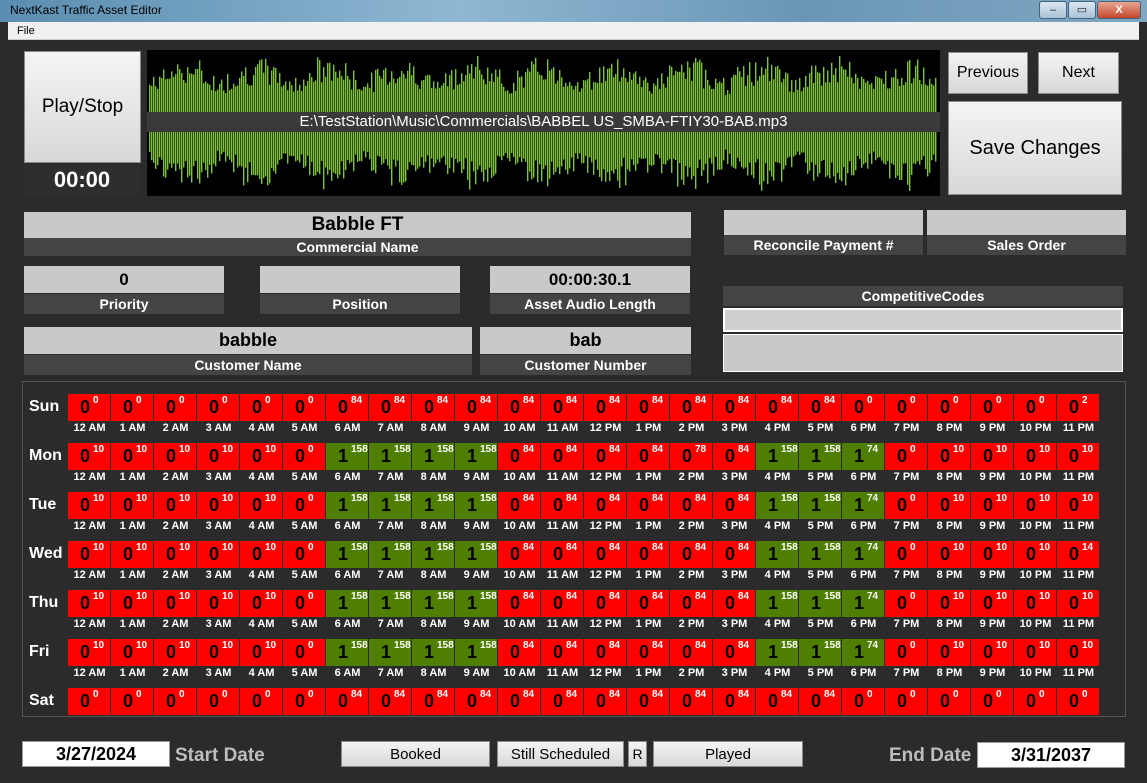  Describe the element at coordinates (360, 279) in the screenshot. I see `position-input` at that location.